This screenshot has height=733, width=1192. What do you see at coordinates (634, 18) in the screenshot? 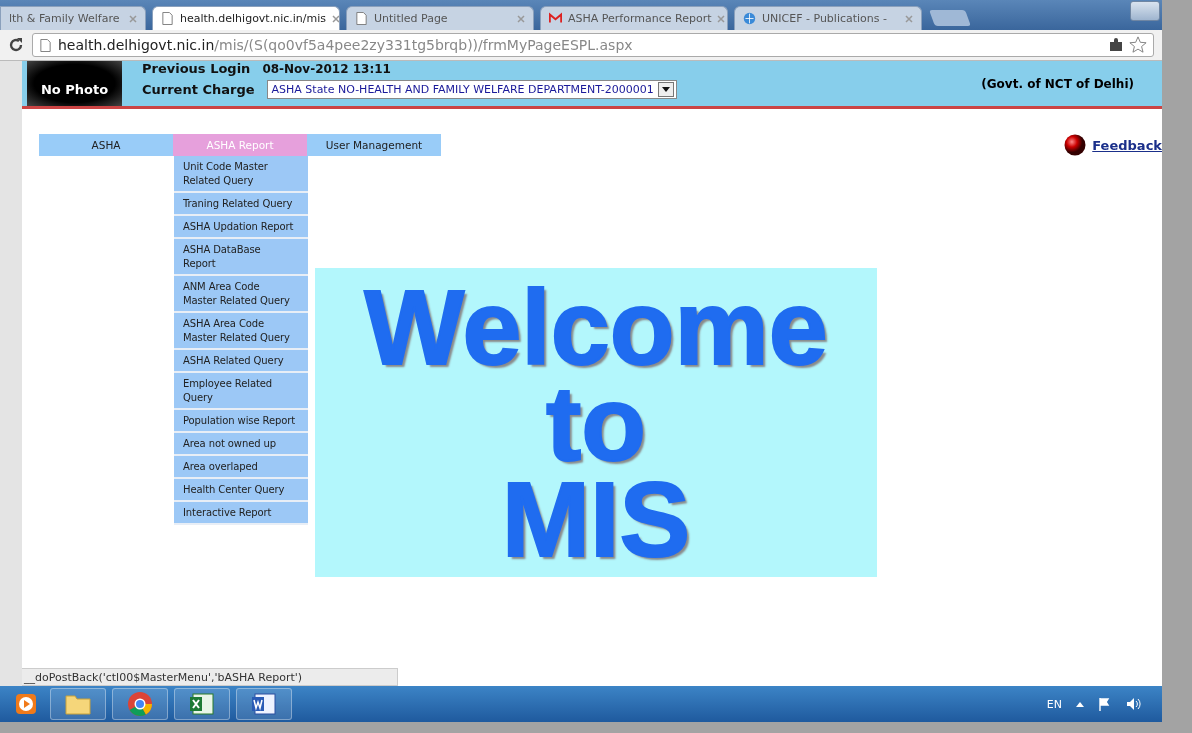
I see `browser-tab: ASHA Performance Report` at bounding box center [634, 18].